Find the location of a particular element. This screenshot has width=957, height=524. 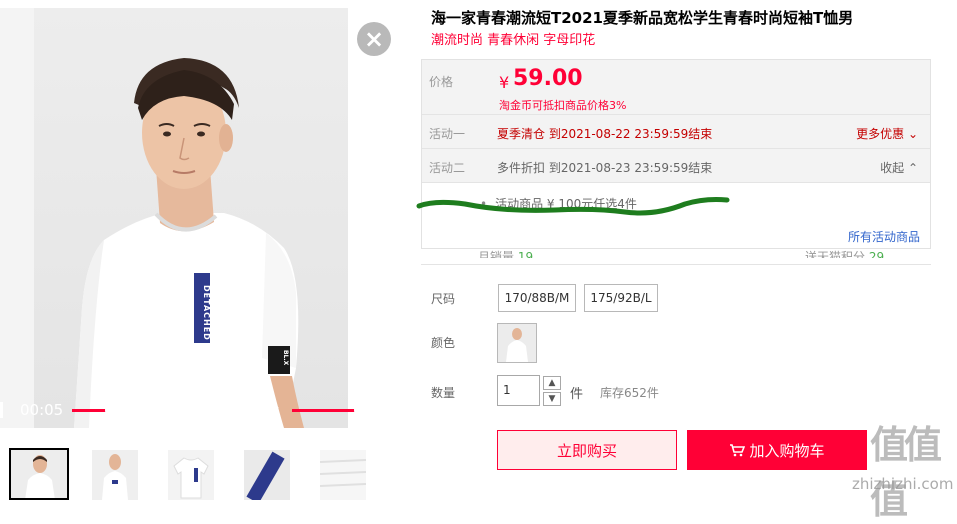

progress-bar is located at coordinates (129, 410).